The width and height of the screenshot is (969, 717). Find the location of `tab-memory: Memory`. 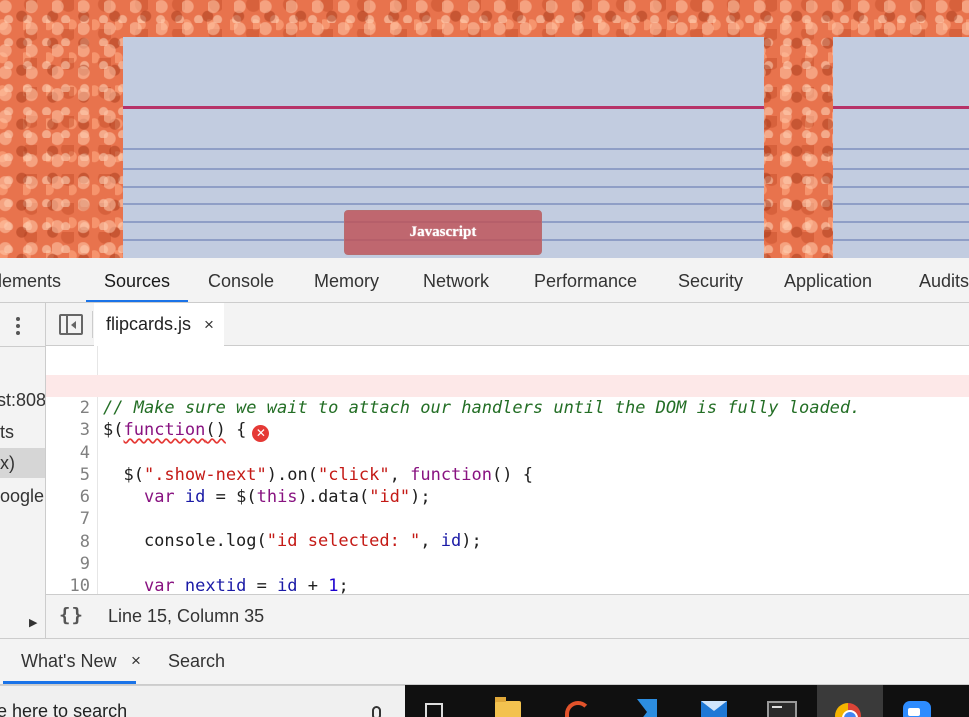

tab-memory: Memory is located at coordinates (346, 280).